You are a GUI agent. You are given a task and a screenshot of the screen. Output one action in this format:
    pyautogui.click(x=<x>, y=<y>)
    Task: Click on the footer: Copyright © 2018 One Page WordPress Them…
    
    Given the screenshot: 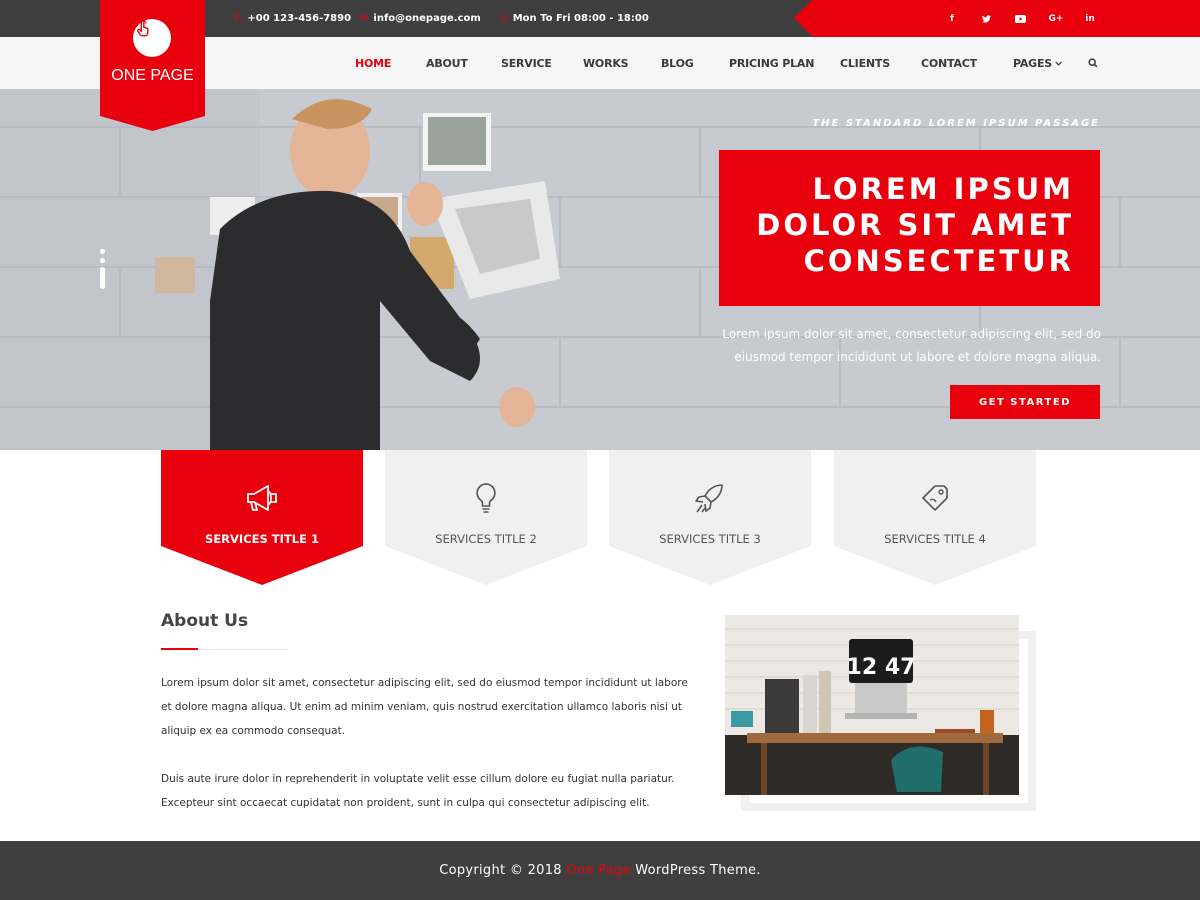 What is the action you would take?
    pyautogui.click(x=600, y=870)
    